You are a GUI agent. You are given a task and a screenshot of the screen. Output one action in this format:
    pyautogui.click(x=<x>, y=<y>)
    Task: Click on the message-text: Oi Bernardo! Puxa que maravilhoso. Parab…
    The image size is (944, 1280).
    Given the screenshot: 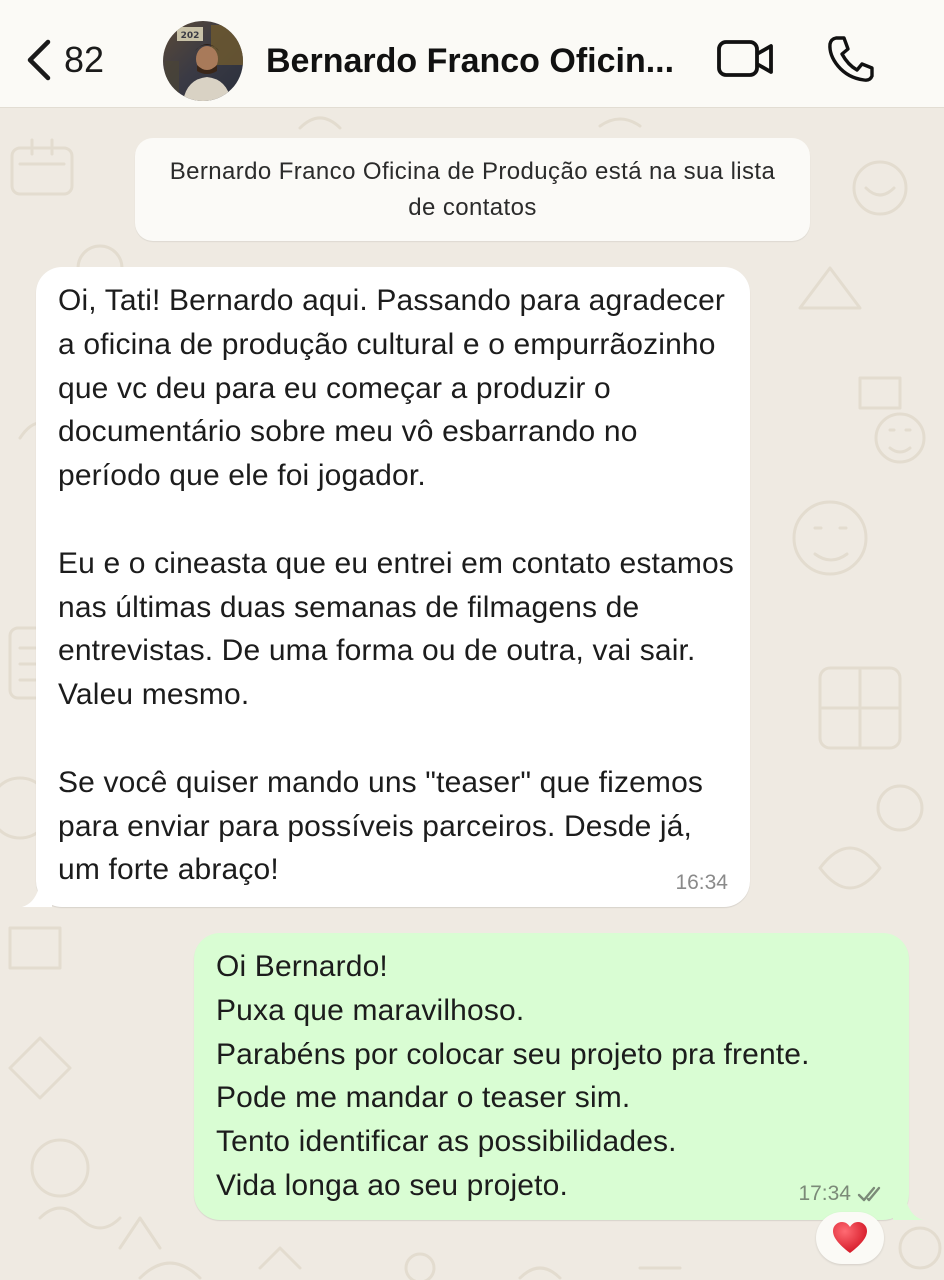 What is the action you would take?
    pyautogui.click(x=513, y=1076)
    